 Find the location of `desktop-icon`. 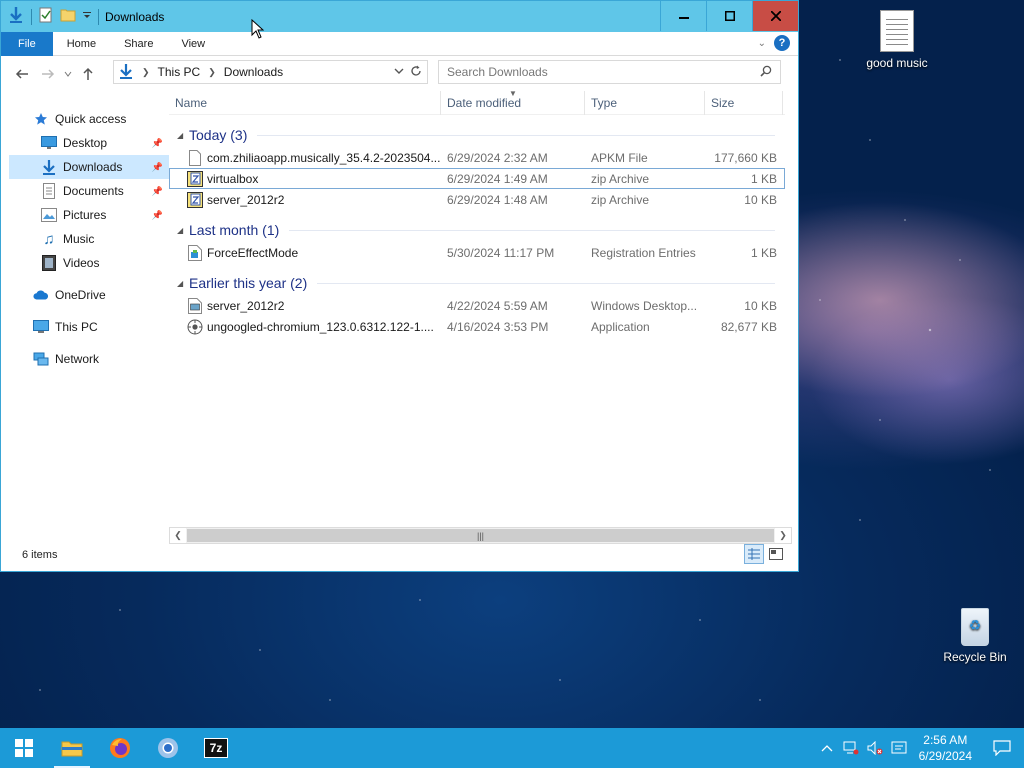

desktop-icon is located at coordinates (49, 143).